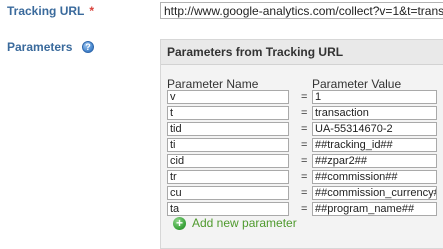 This screenshot has width=443, height=249. I want to click on param-name-input: cu, so click(228, 193).